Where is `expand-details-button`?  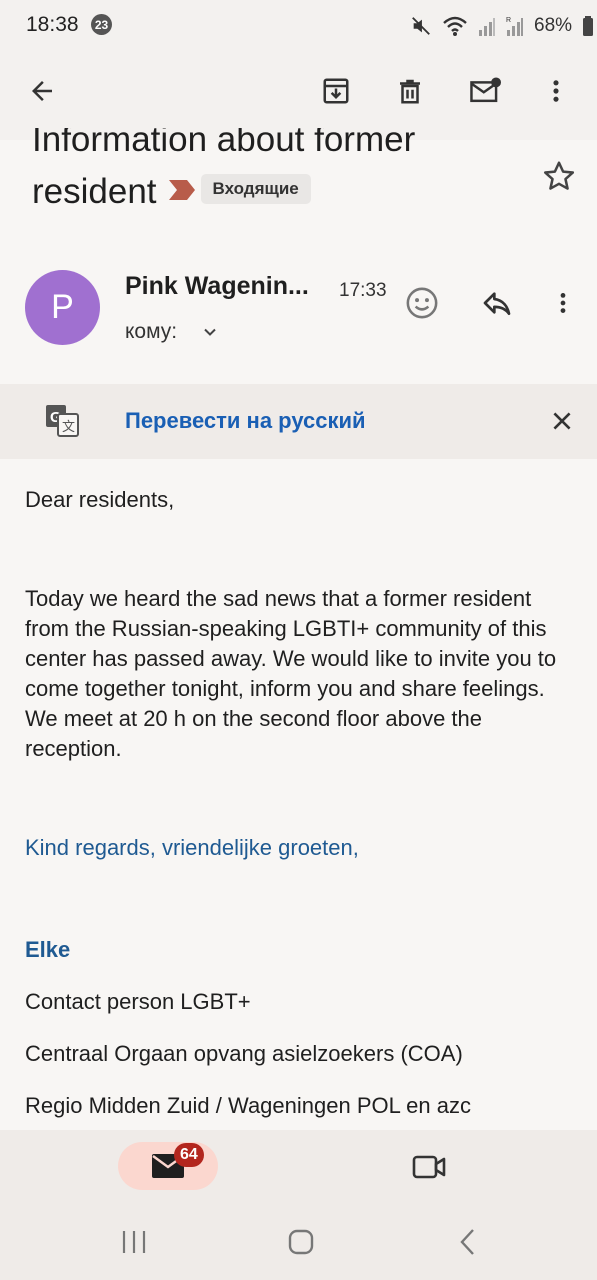 expand-details-button is located at coordinates (210, 334).